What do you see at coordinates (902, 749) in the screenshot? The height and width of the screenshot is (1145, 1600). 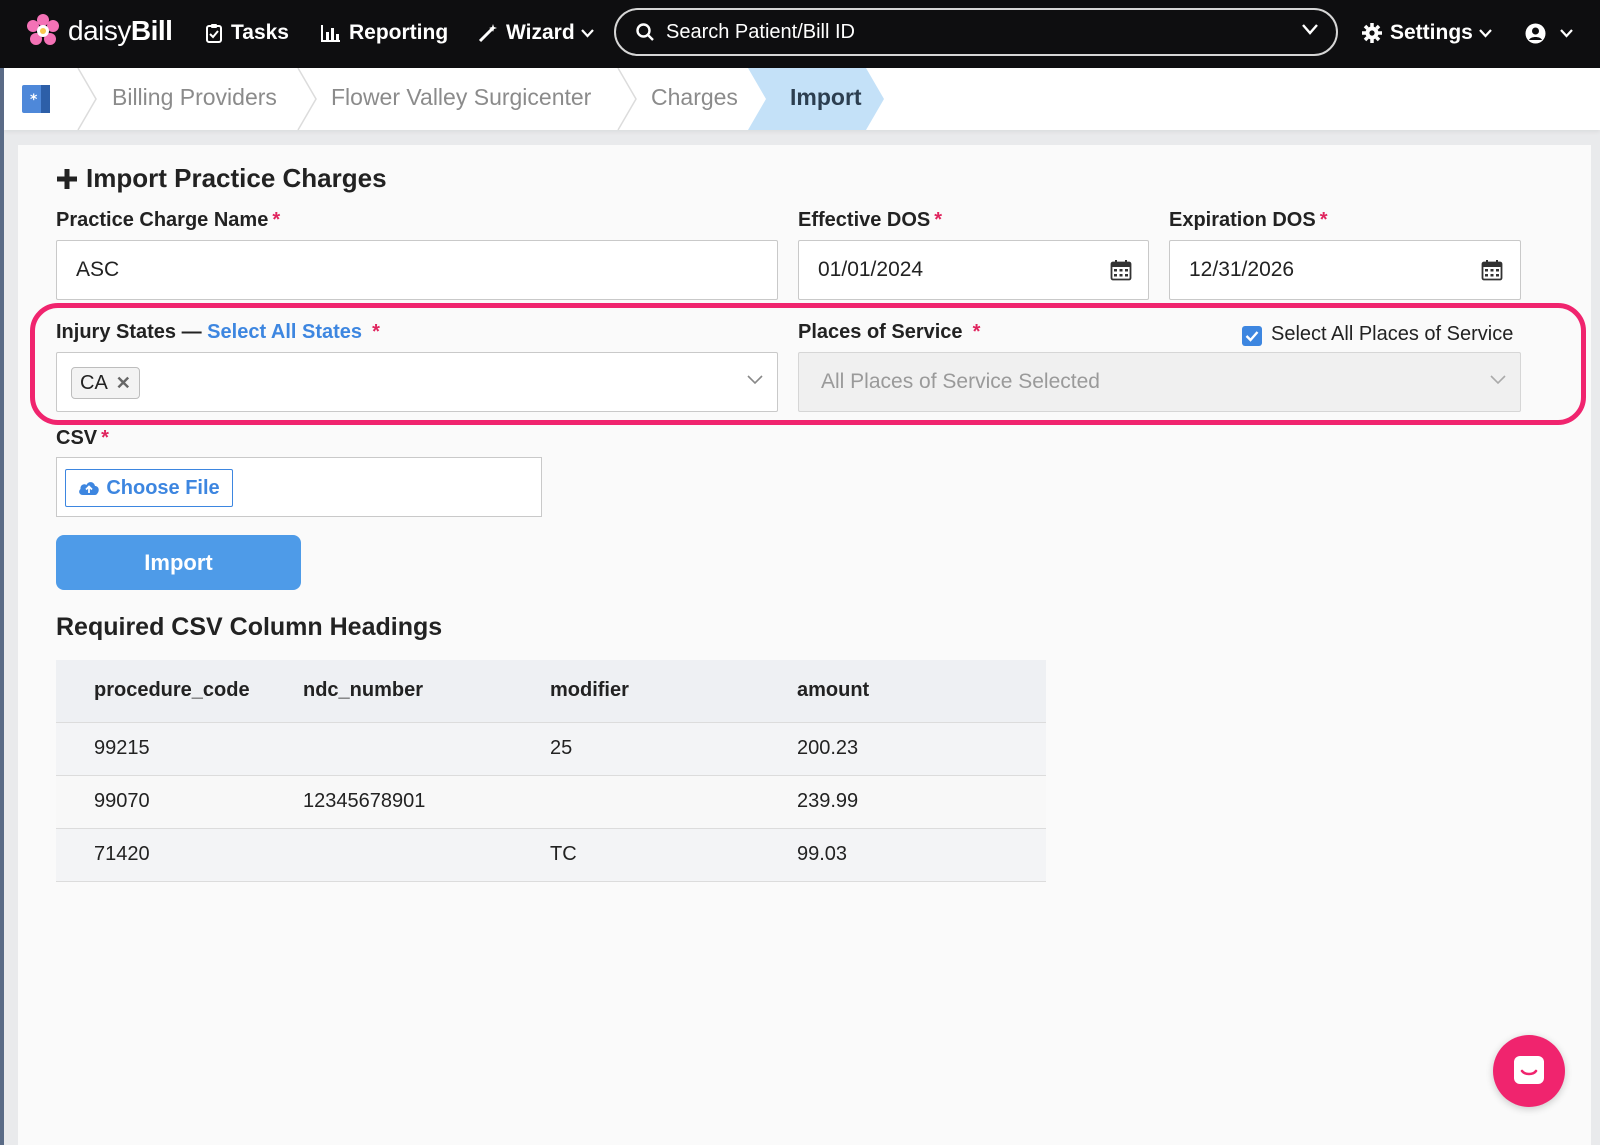 I see `table-cell: 200.23` at bounding box center [902, 749].